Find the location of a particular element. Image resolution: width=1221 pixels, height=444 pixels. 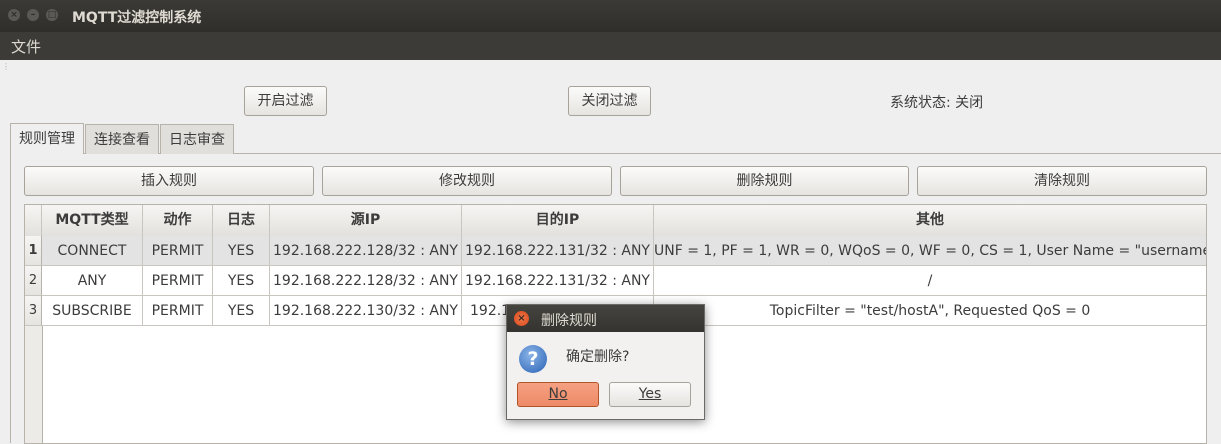

header-mqtt-type: MQTT类型 is located at coordinates (92, 220).